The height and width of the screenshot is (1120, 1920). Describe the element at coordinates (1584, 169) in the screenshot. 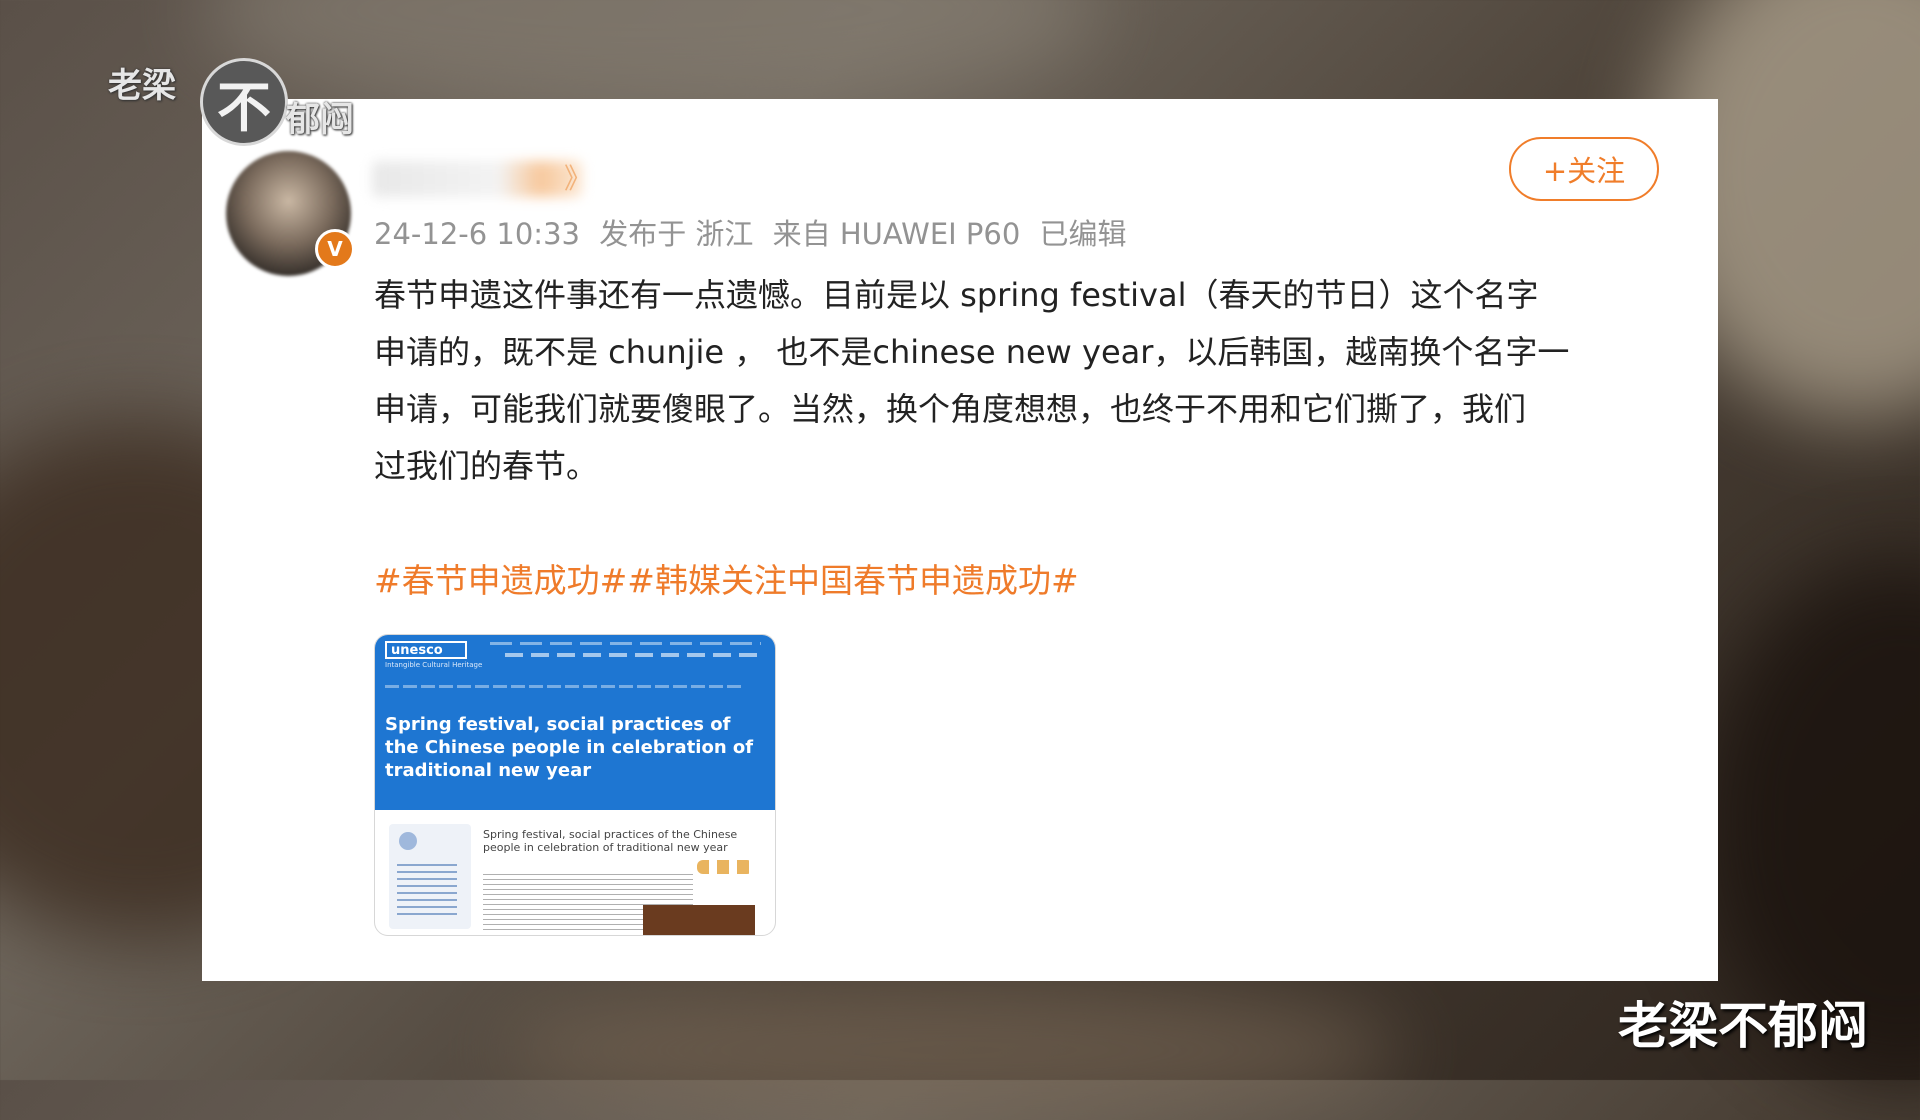

I see `follow-button: +关注` at that location.